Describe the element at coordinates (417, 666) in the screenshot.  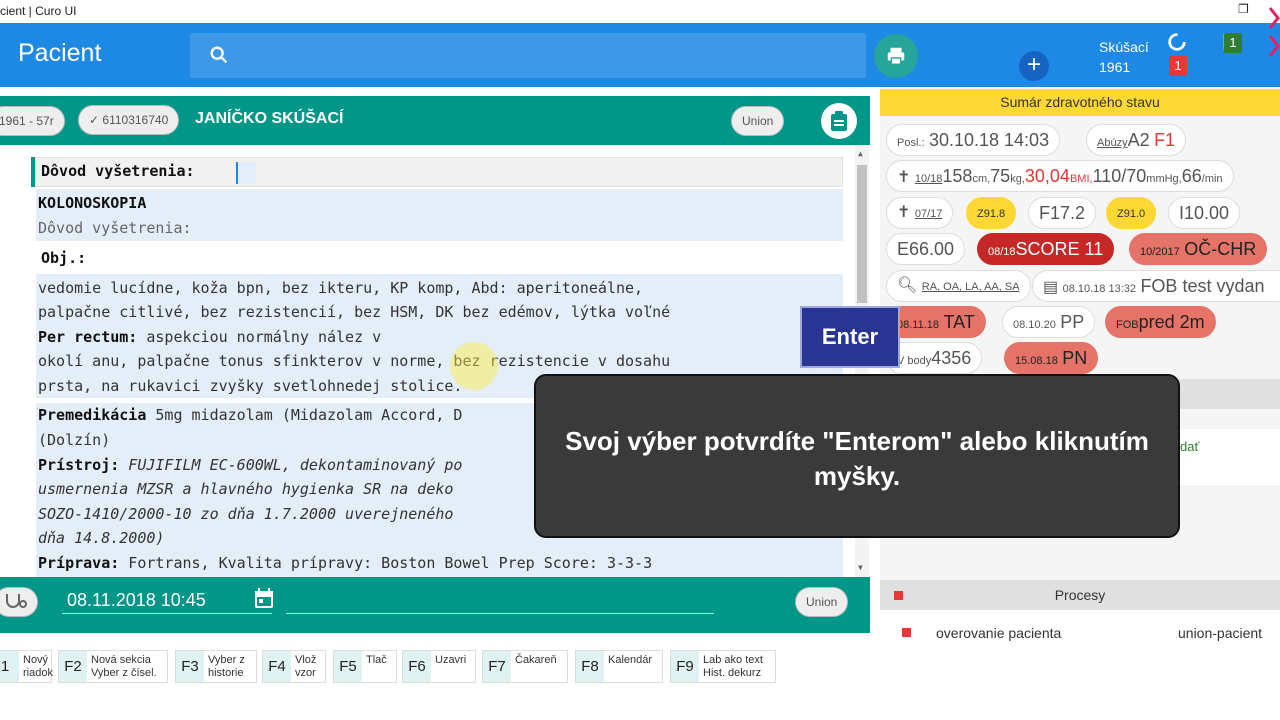
I see `fkey-key: F6` at that location.